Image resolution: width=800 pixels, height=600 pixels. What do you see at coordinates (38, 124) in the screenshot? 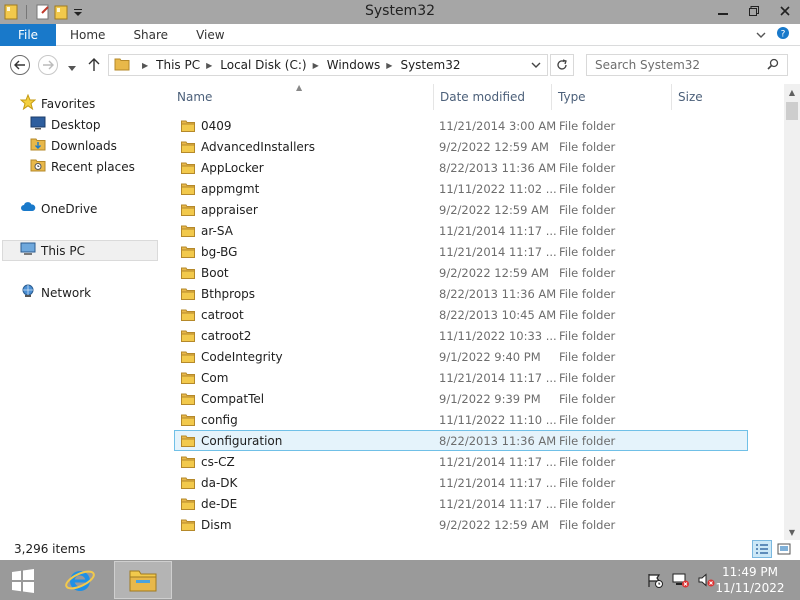
I see `desktop-icon` at bounding box center [38, 124].